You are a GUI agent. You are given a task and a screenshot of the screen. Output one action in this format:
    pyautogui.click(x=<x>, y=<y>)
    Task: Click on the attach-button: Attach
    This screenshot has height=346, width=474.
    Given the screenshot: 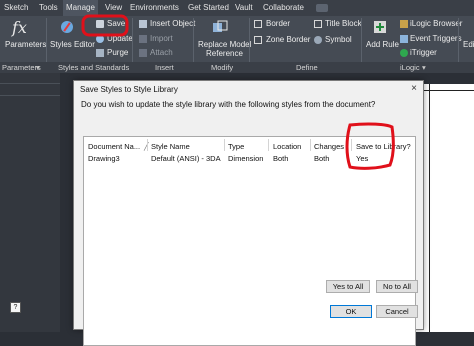 What is the action you would take?
    pyautogui.click(x=161, y=52)
    